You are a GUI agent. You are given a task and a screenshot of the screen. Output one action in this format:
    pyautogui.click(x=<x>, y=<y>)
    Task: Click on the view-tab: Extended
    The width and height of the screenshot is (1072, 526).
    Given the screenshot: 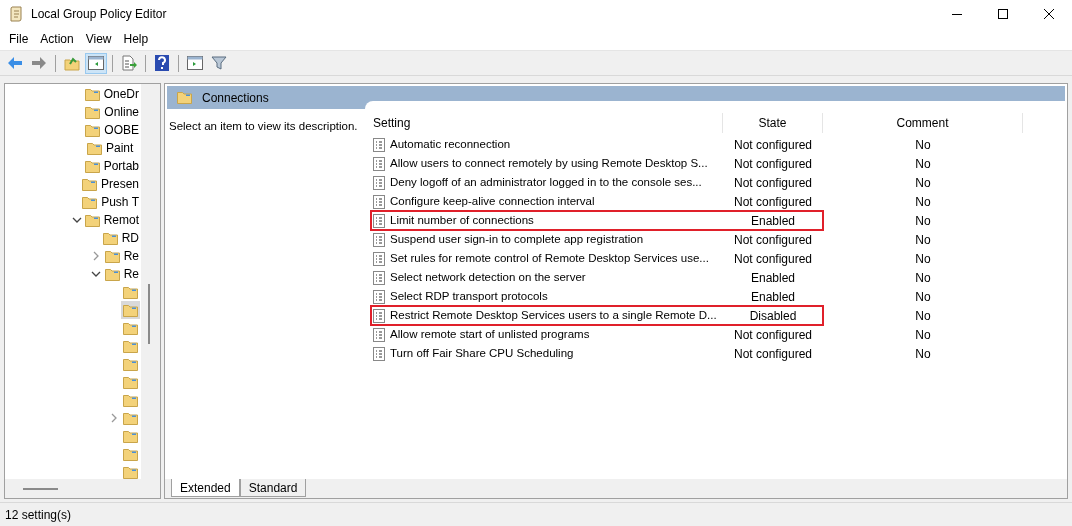 What is the action you would take?
    pyautogui.click(x=205, y=488)
    